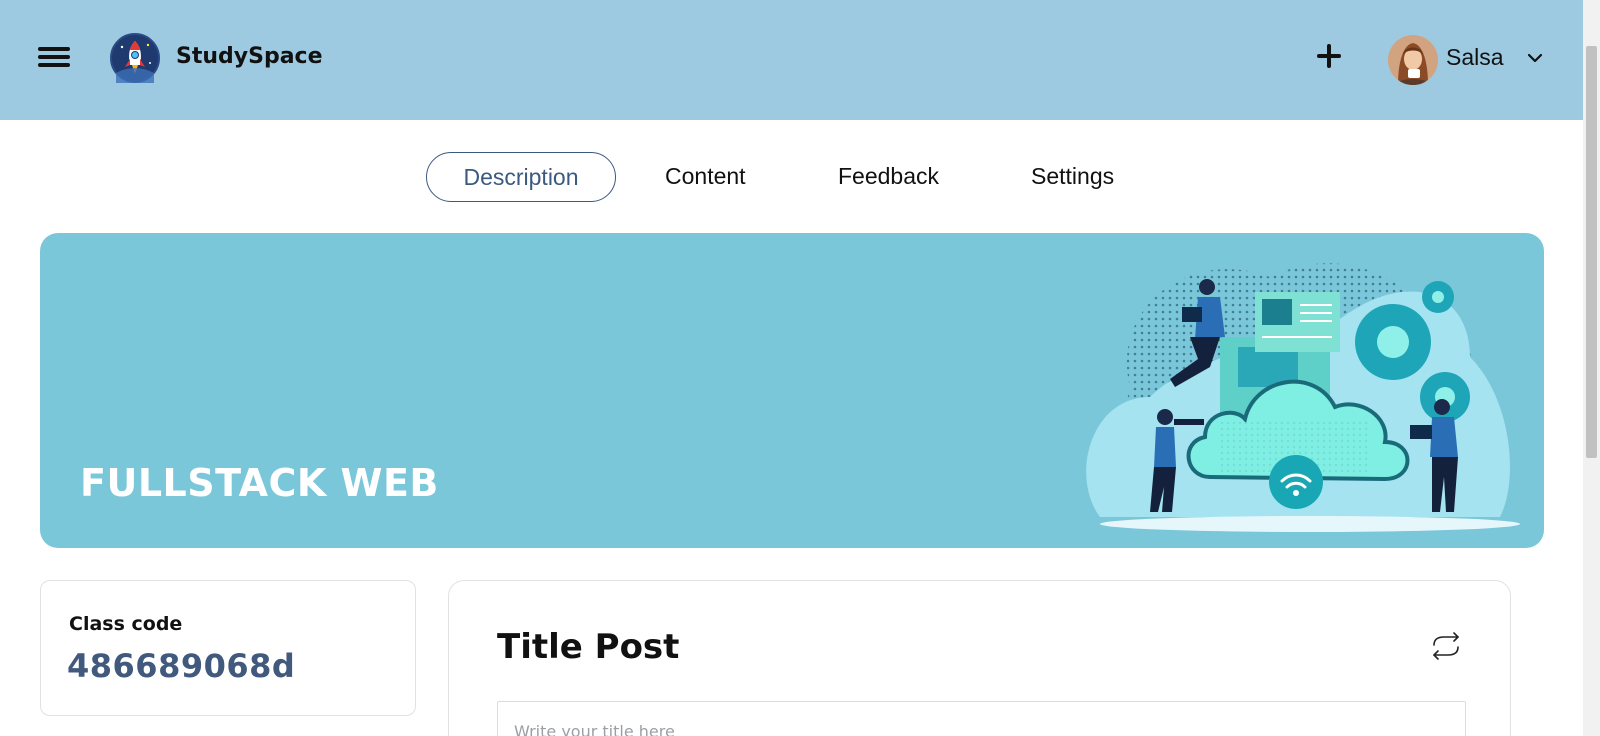  I want to click on user-avatar, so click(1413, 60).